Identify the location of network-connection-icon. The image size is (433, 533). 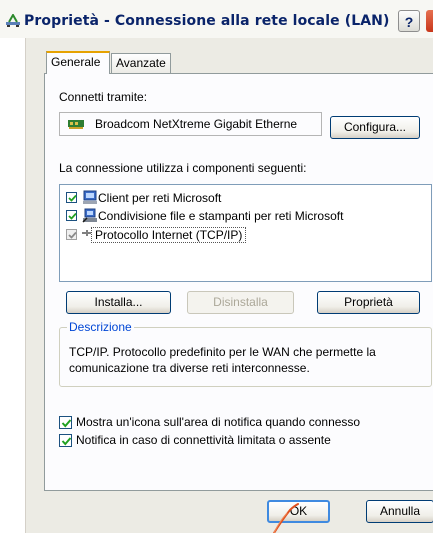
(13, 20).